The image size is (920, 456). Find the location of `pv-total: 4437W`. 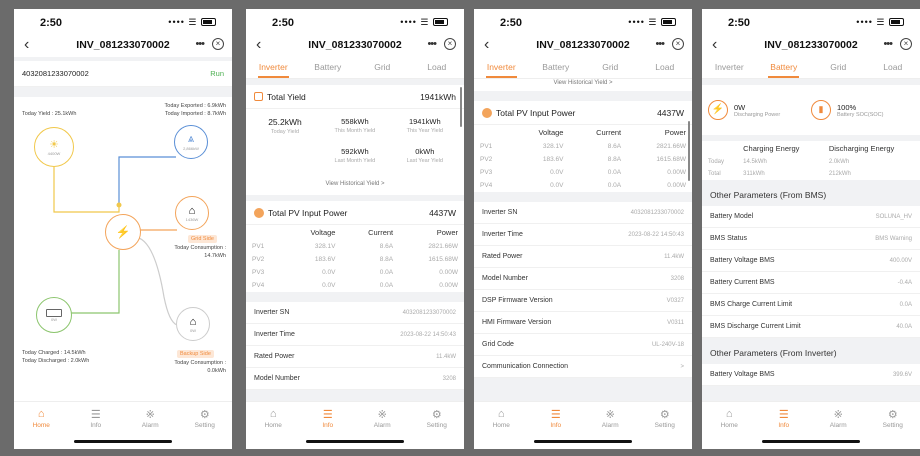

pv-total: 4437W is located at coordinates (670, 112).